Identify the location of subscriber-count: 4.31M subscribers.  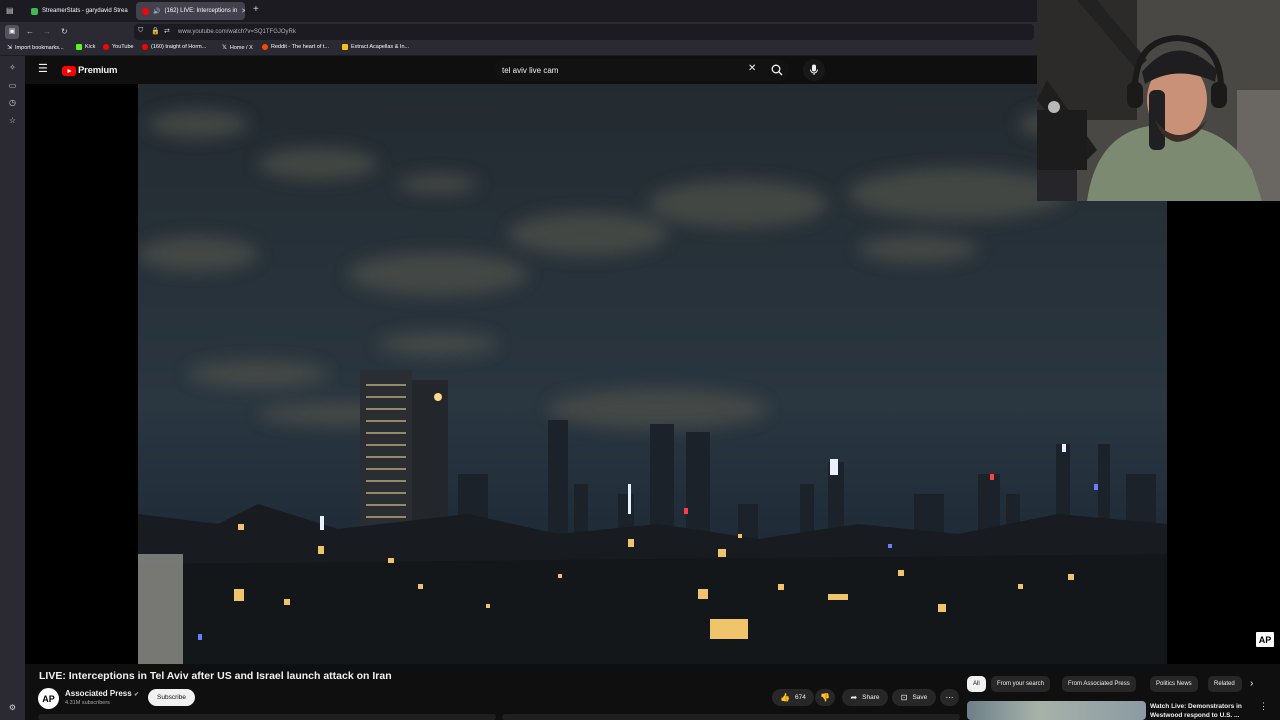
(87, 703).